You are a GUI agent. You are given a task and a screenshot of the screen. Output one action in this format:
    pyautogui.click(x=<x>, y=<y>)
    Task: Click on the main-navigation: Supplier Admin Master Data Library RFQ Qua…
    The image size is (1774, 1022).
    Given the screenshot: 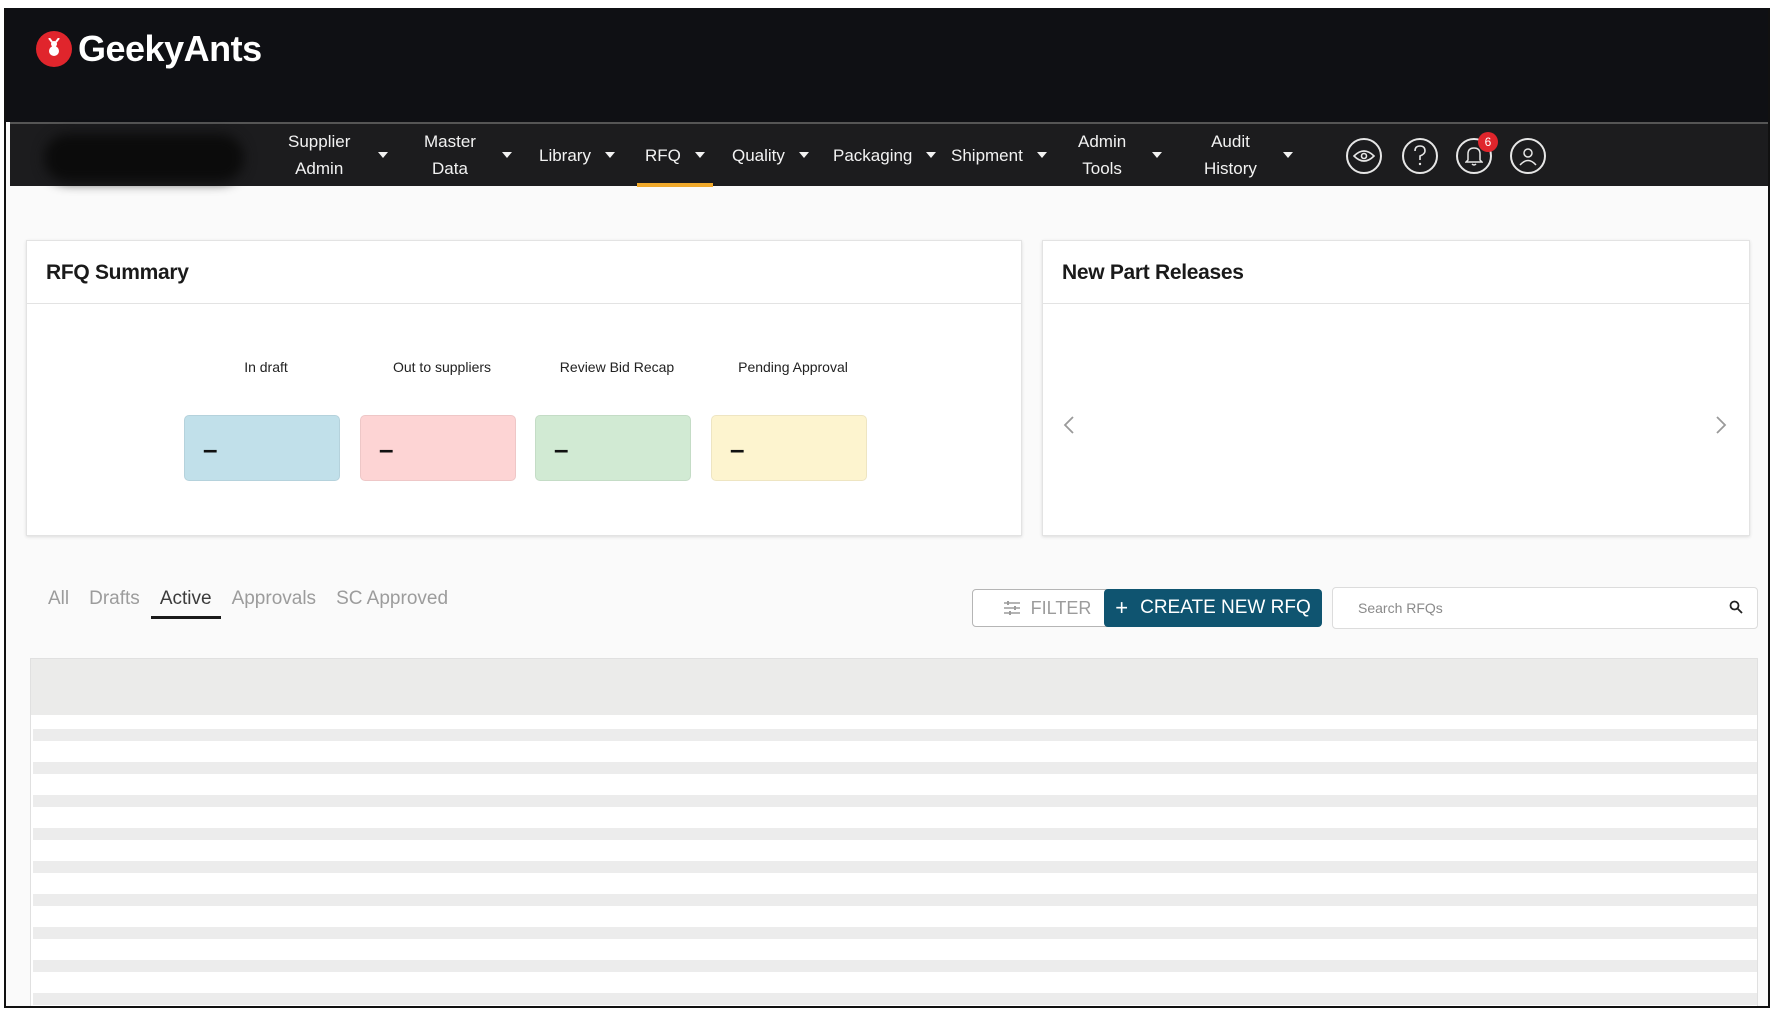 What is the action you would take?
    pyautogui.click(x=889, y=154)
    